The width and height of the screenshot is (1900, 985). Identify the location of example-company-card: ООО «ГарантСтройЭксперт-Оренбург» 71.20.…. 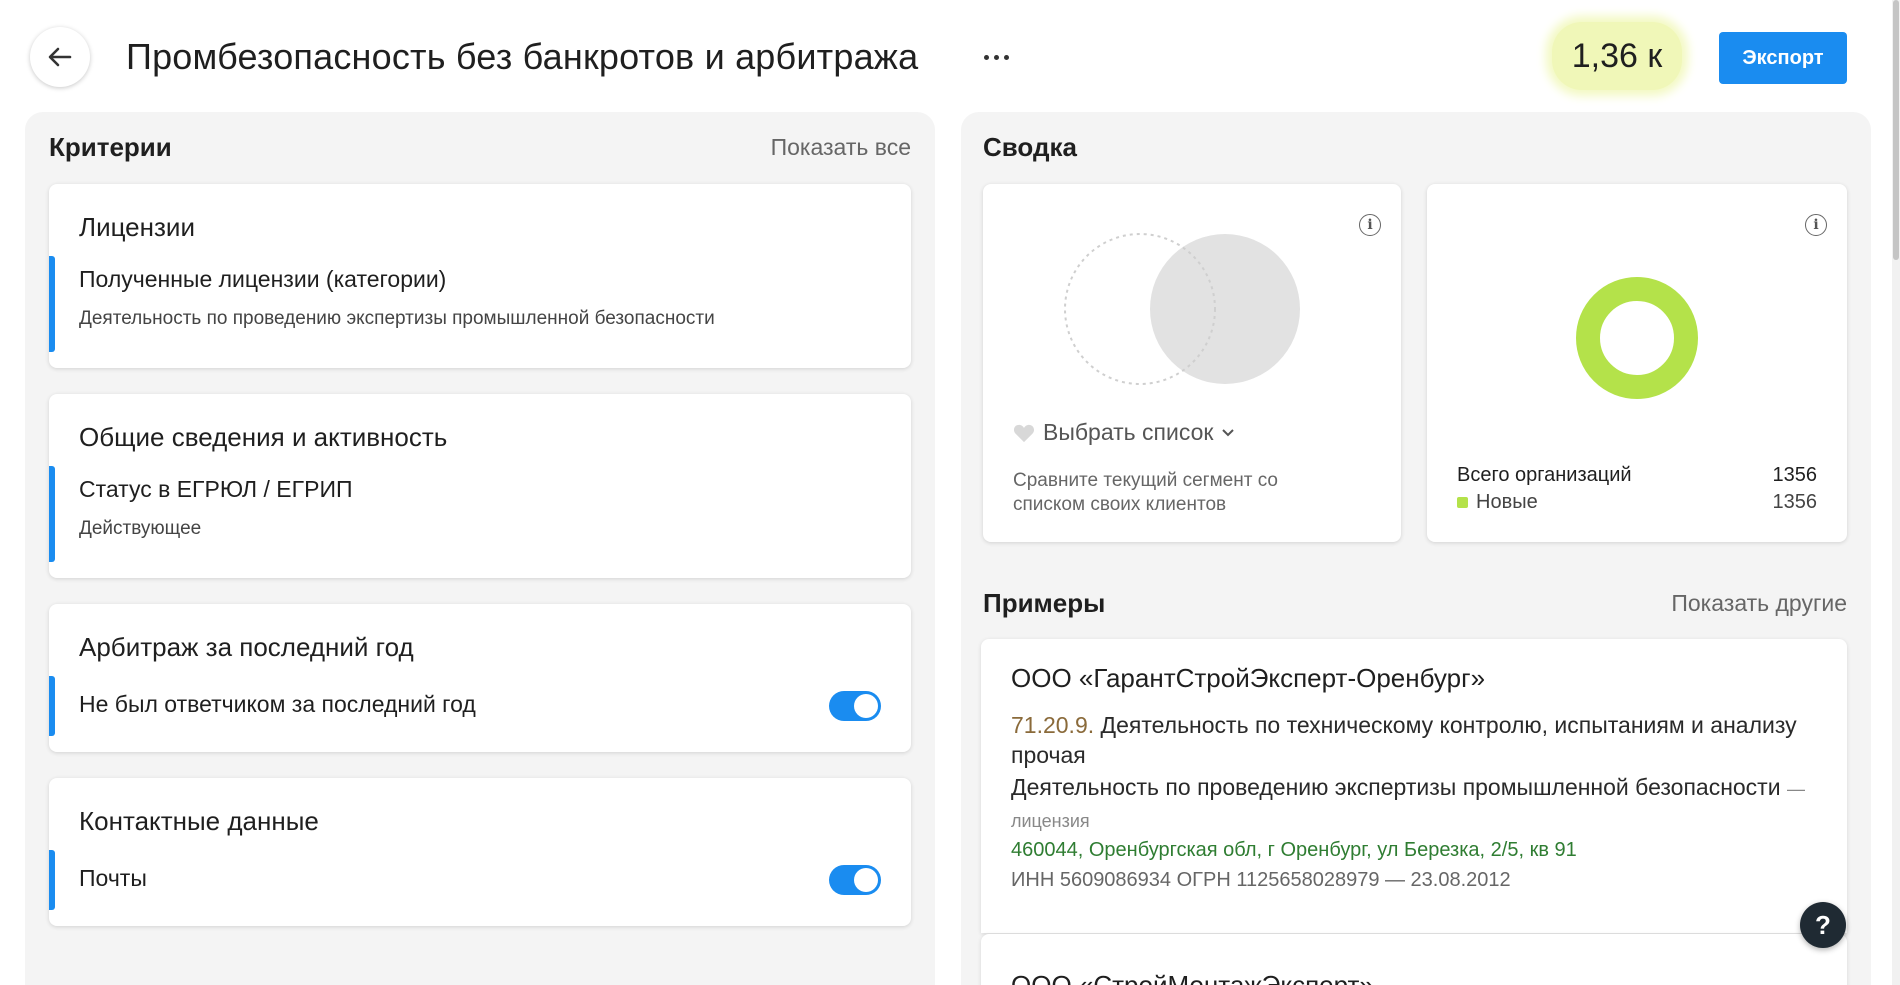
(1414, 786).